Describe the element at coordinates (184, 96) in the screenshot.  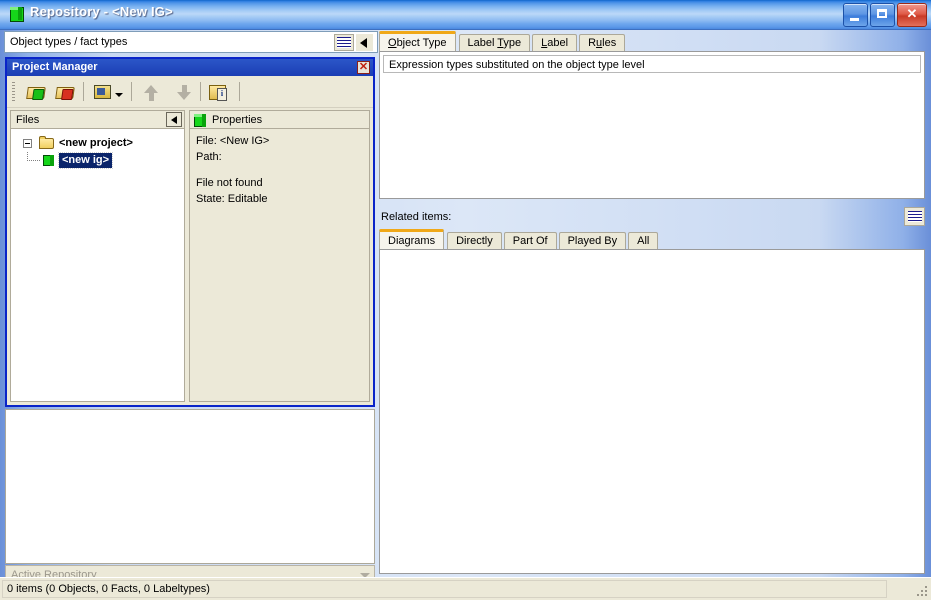
I see `arrow-down-icon` at that location.